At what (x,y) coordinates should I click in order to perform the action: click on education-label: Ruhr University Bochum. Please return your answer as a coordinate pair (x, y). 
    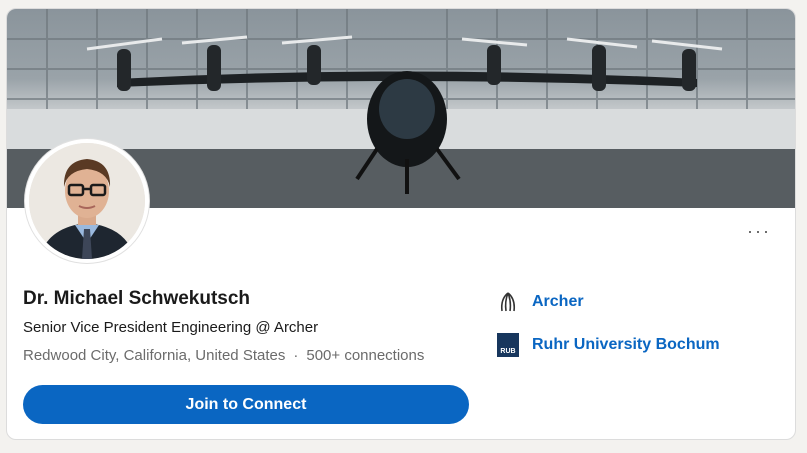
    Looking at the image, I should click on (626, 344).